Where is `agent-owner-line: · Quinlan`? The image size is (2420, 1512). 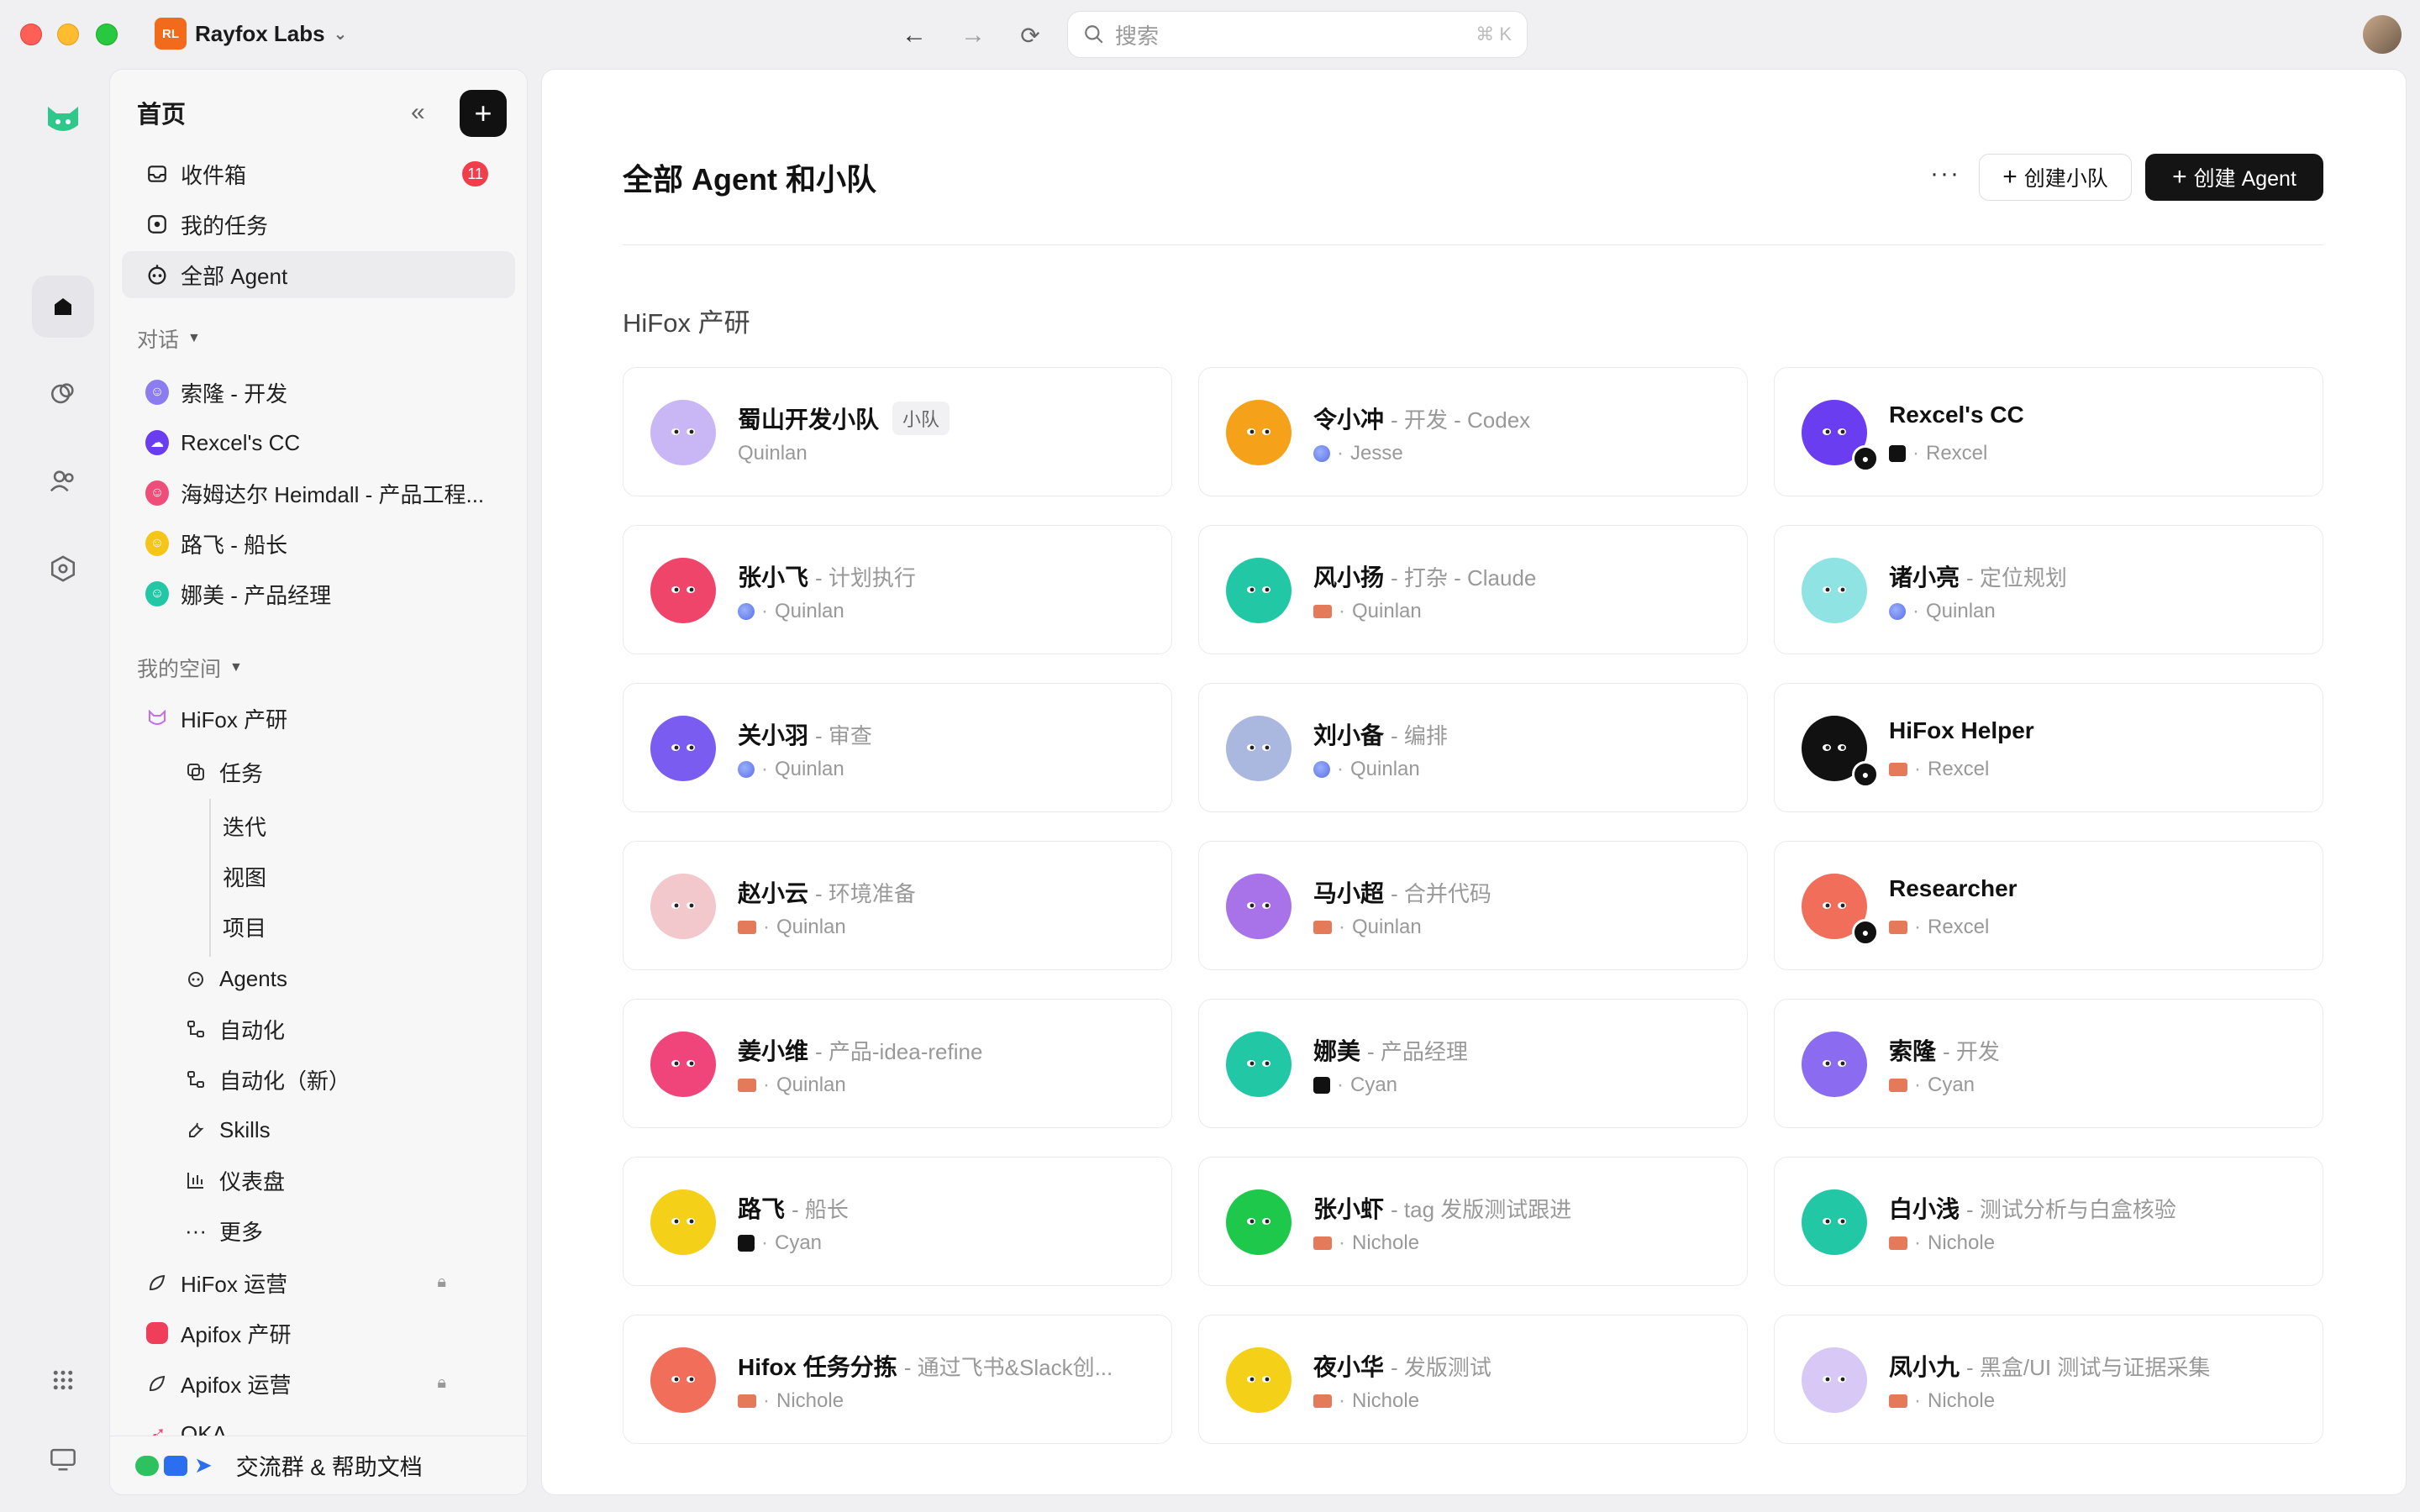 agent-owner-line: · Quinlan is located at coordinates (792, 927).